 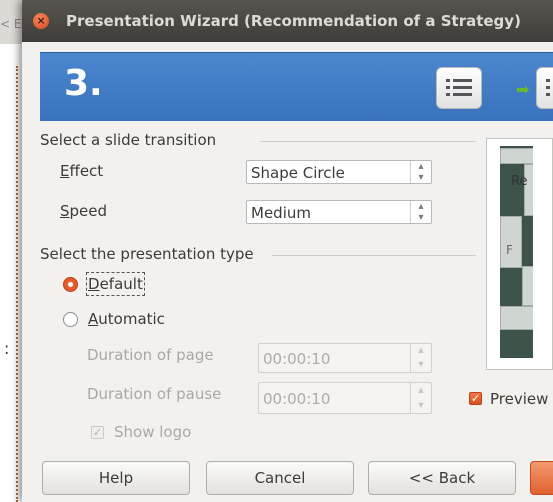 I want to click on show-logo-checkbox: ✓, so click(x=97, y=432).